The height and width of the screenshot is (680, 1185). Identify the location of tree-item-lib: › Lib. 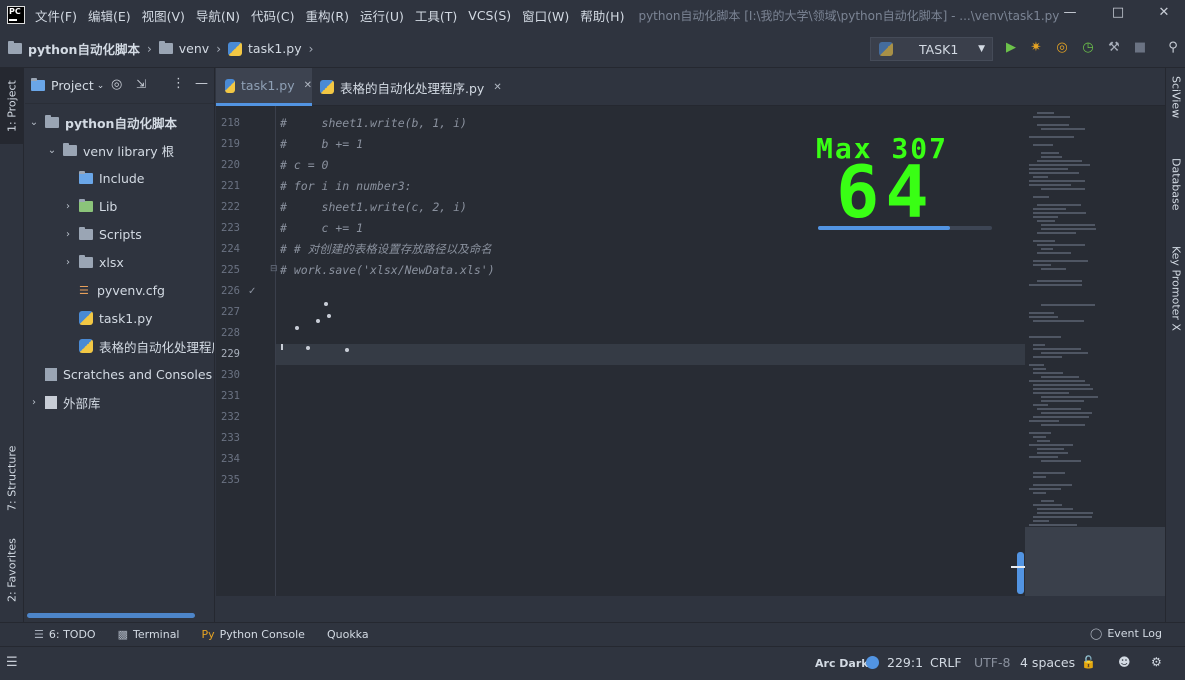
(89, 206).